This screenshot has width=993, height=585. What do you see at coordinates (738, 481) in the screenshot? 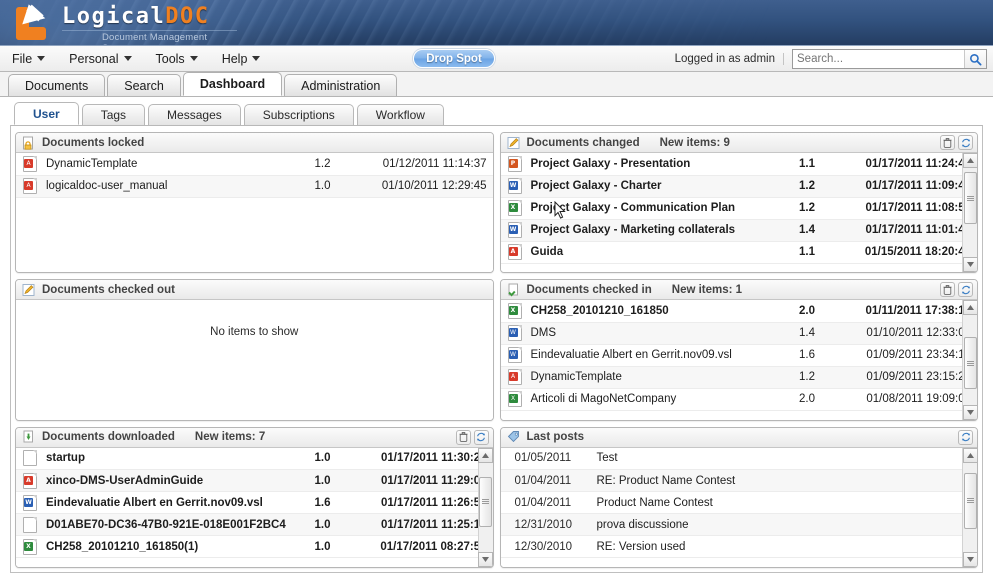
I see `list-item: 01/04/2011 RE: Product Name Contest` at bounding box center [738, 481].